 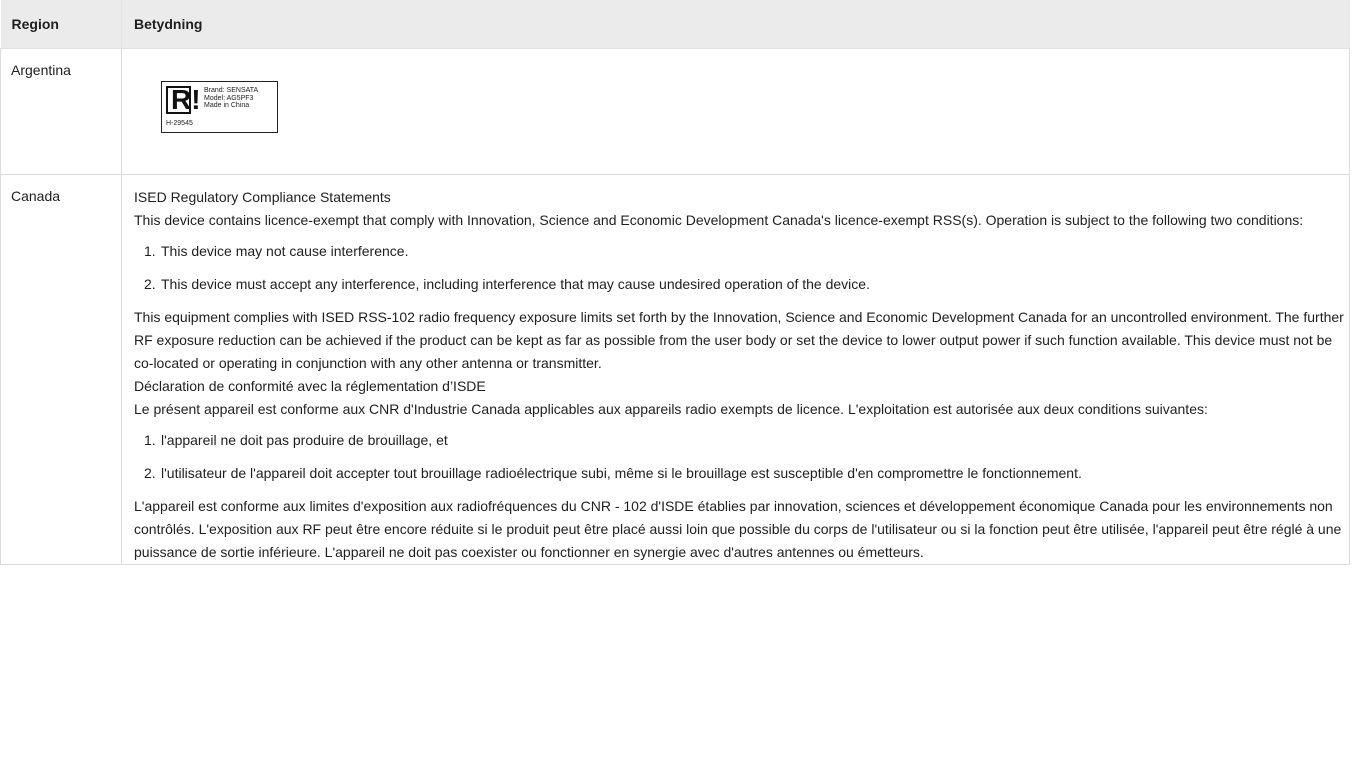 I want to click on table-header-row: Region Betydning, so click(x=675, y=24).